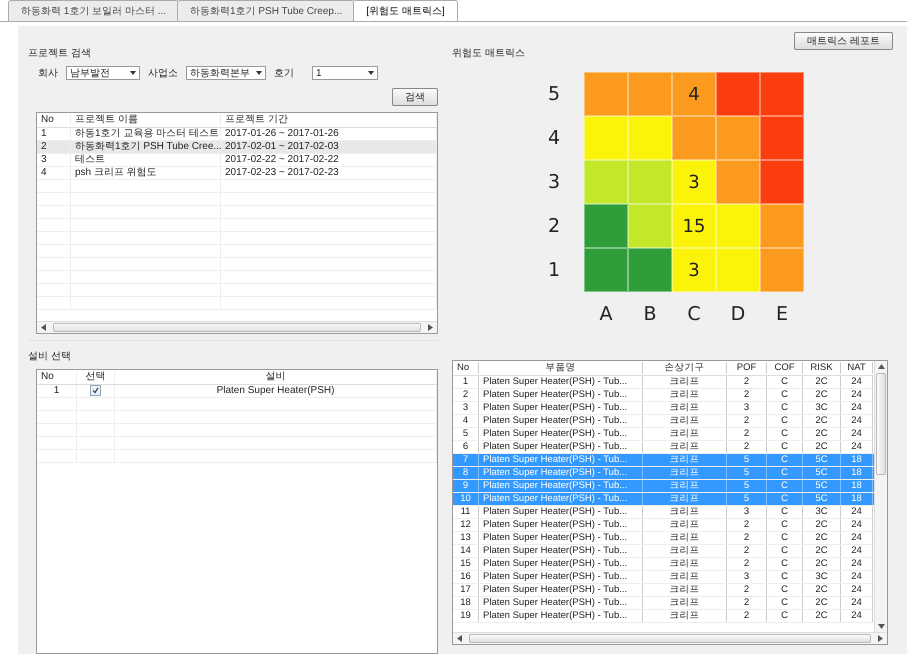 This screenshot has height=660, width=907. I want to click on column-header: 선택, so click(96, 377).